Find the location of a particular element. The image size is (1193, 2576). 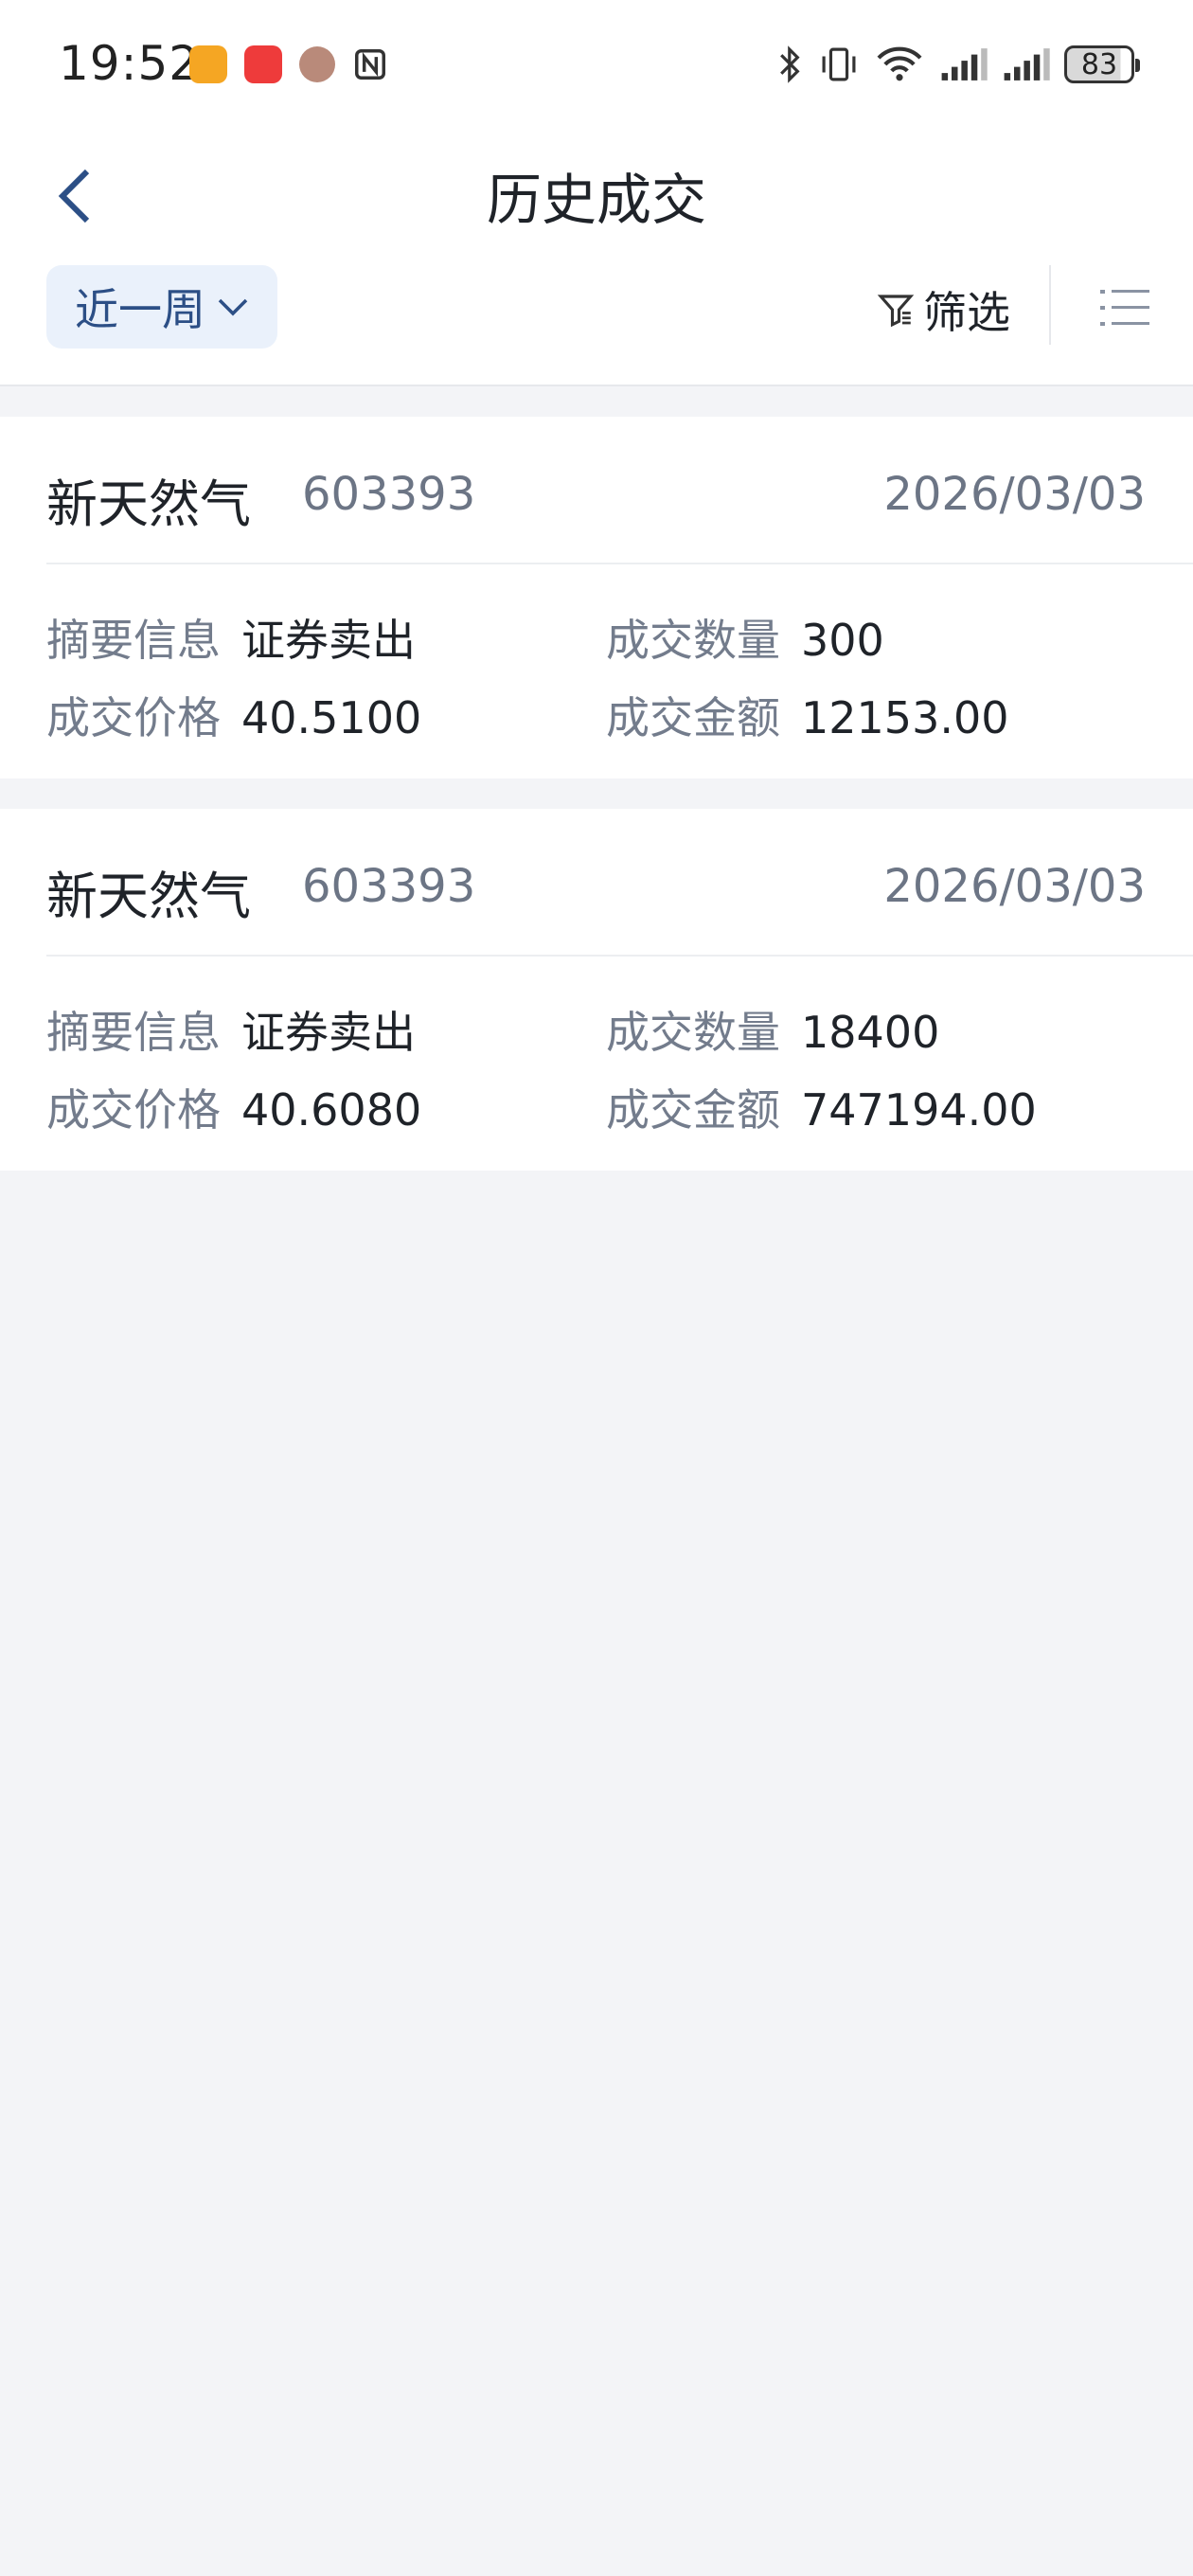

period-dropdown: 近一周 is located at coordinates (161, 307).